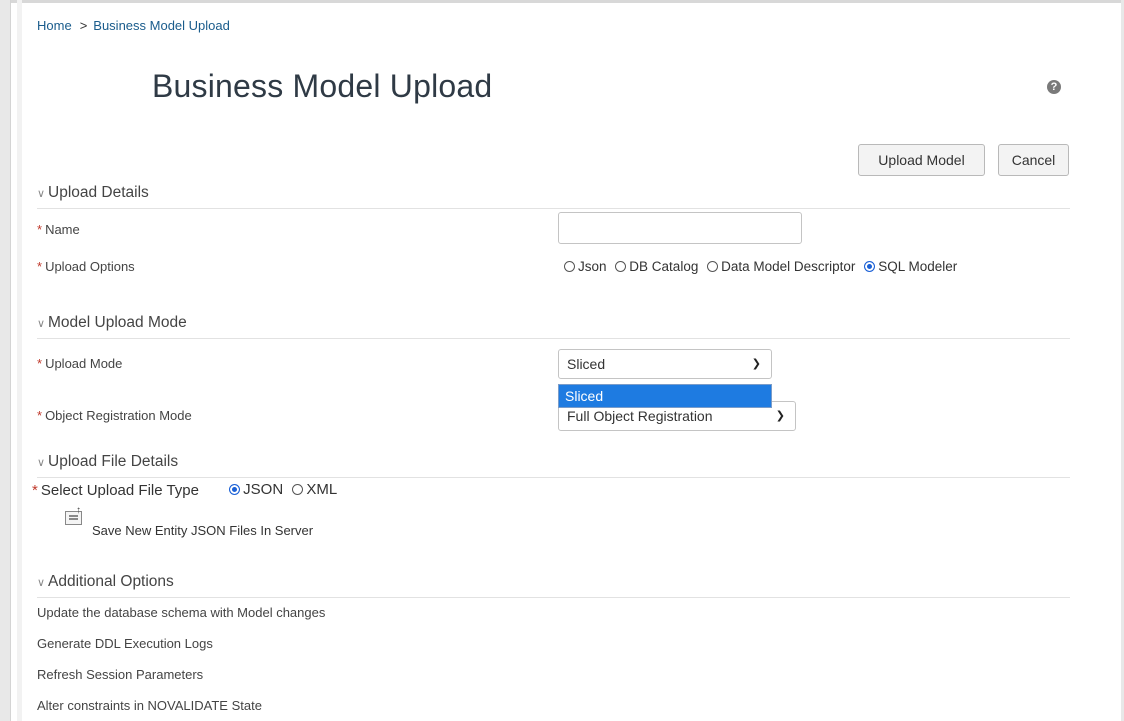 This screenshot has width=1124, height=721. I want to click on section-additional-options: ∨ Additional Options, so click(553, 585).